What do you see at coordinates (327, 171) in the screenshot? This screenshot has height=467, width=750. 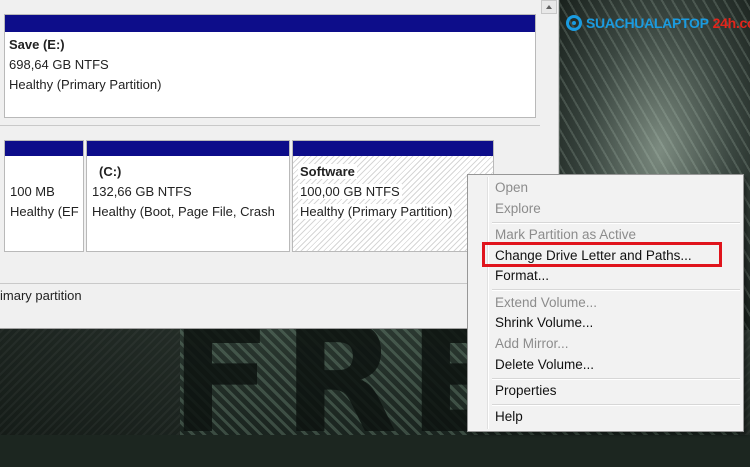 I see `partition-name: Software` at bounding box center [327, 171].